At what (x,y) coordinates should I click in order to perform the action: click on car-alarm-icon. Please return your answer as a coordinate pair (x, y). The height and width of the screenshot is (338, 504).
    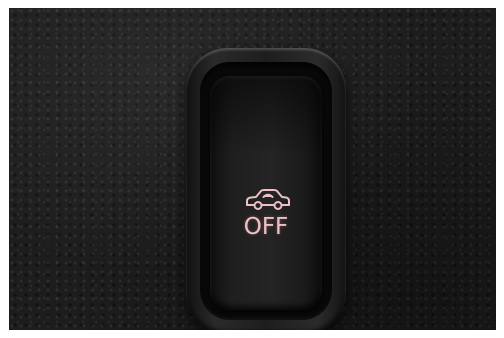
    Looking at the image, I should click on (268, 199).